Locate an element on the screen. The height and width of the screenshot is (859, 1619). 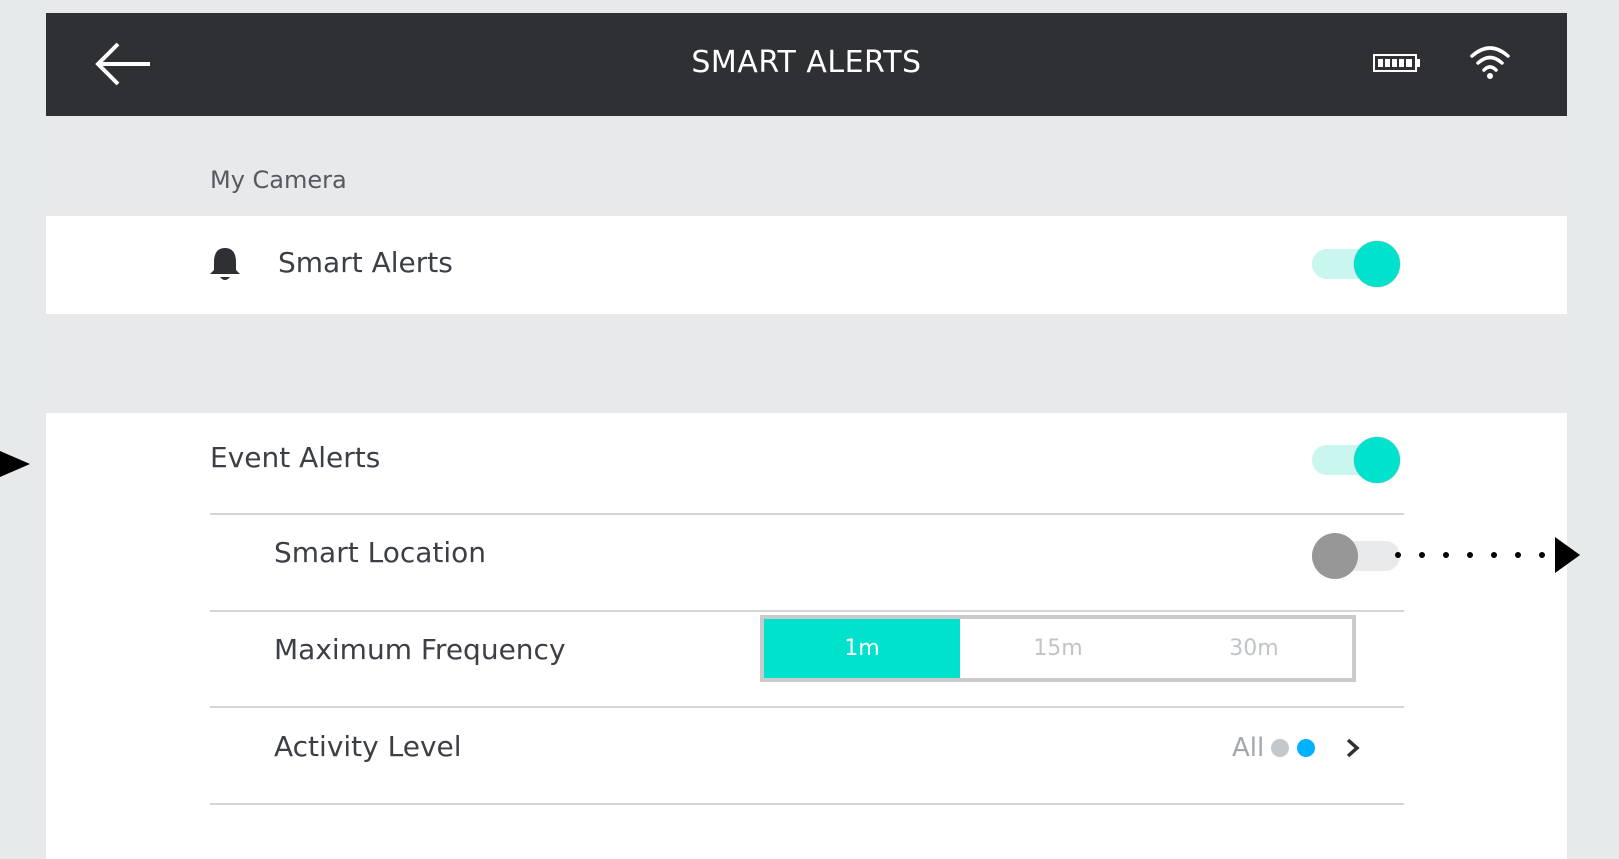
activity-dot-gray is located at coordinates (1280, 748).